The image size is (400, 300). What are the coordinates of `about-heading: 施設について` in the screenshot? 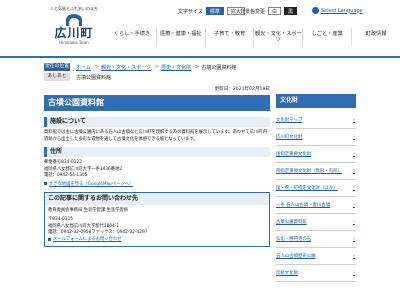 It's located at (157, 122).